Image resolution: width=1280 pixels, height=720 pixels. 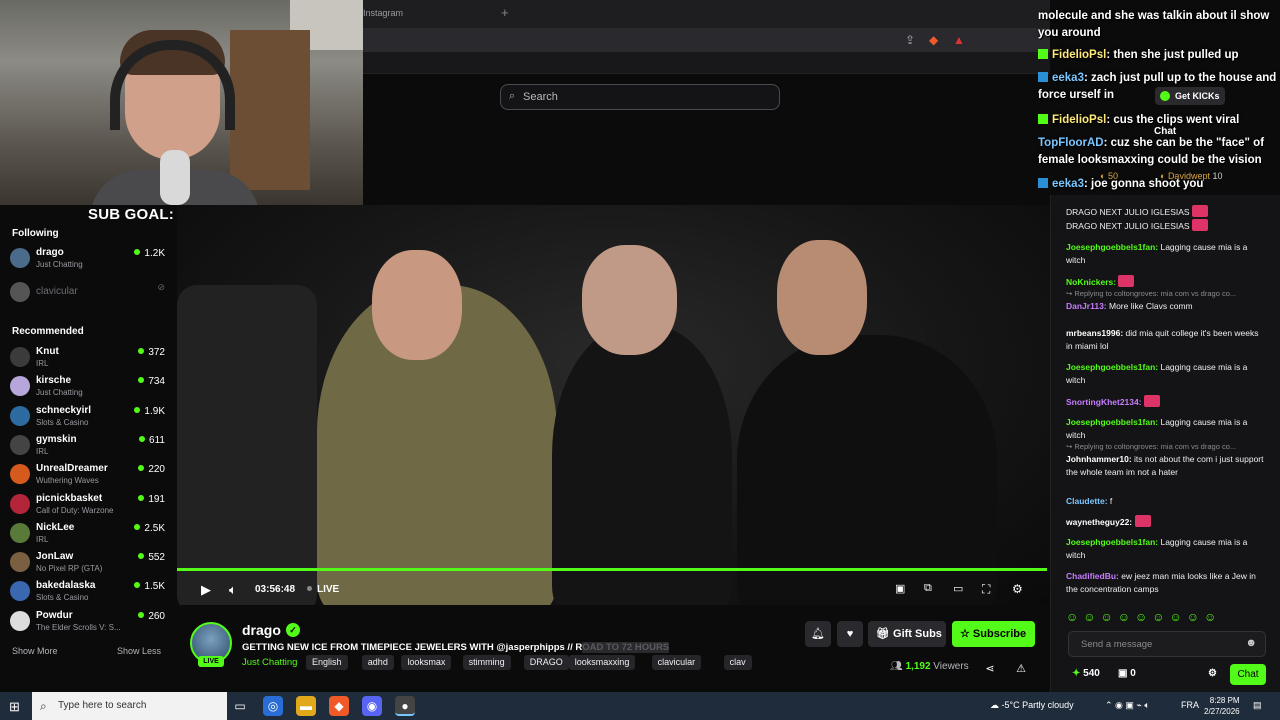 I want to click on overlay-chat-line: FidelioPsl: then she just pulled up, so click(x=1158, y=55).